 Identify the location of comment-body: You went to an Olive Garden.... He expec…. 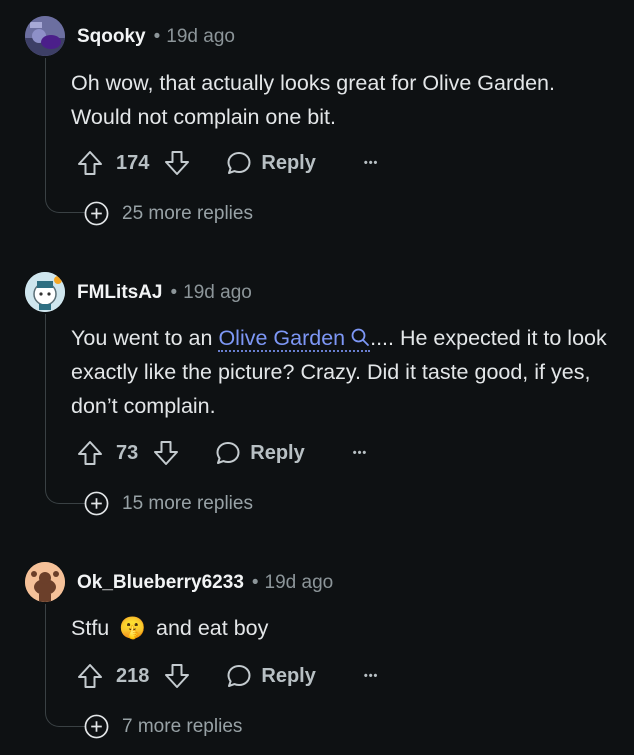
(343, 372).